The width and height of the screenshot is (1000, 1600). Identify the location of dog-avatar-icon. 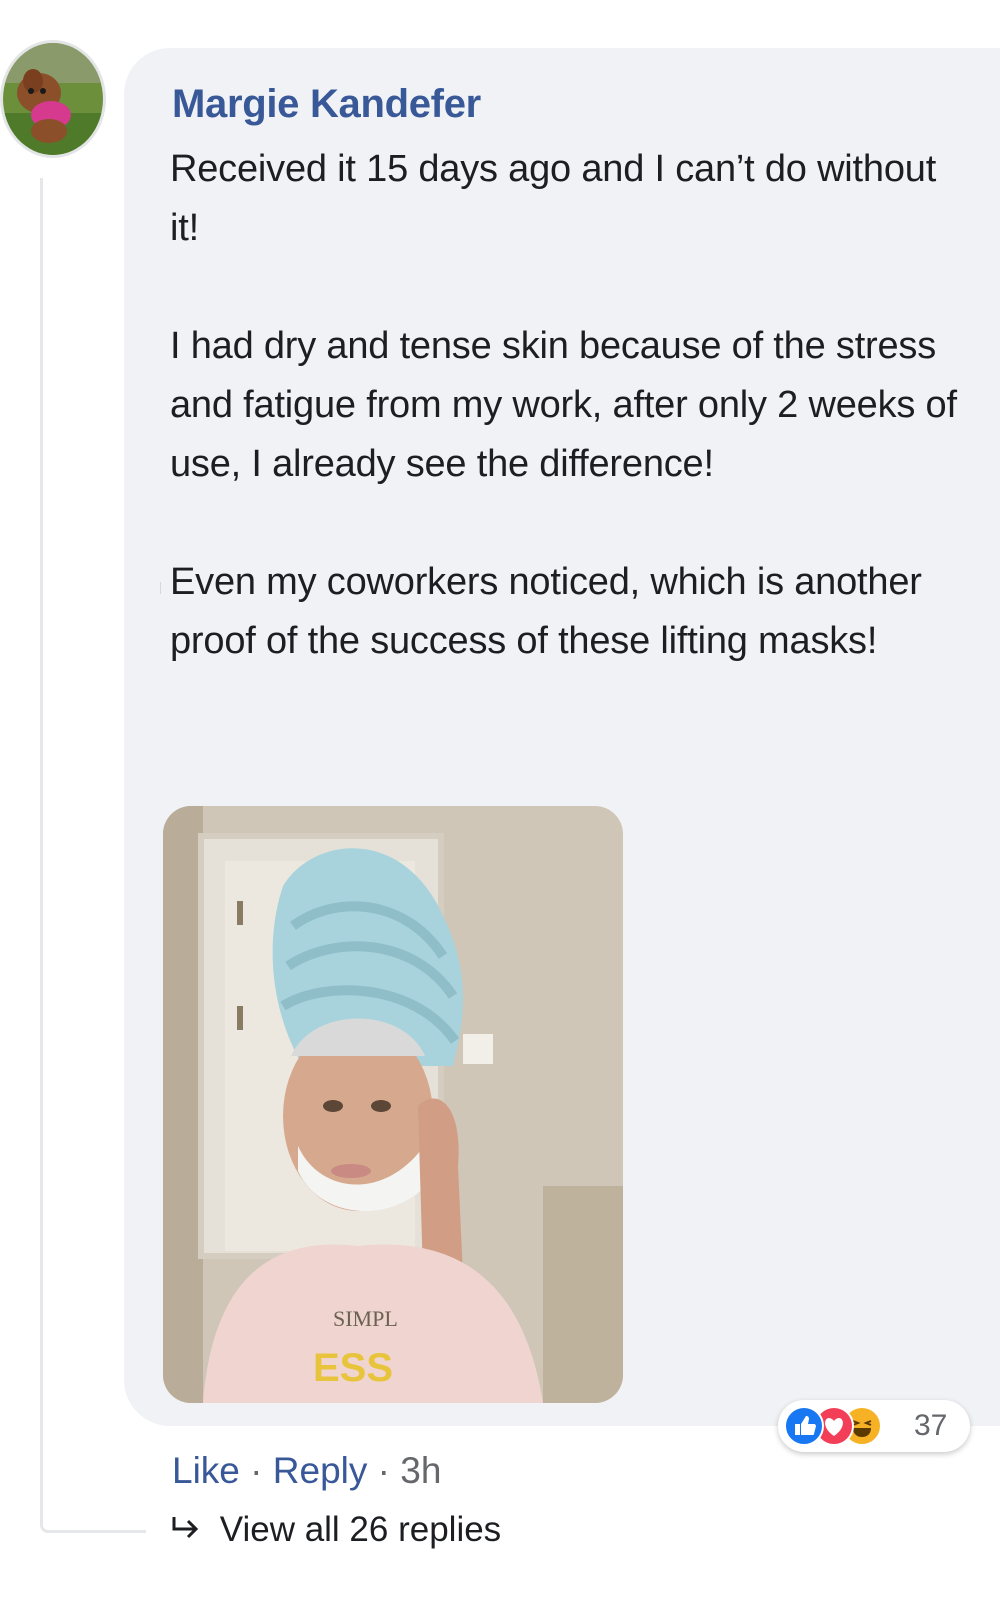
(53, 99).